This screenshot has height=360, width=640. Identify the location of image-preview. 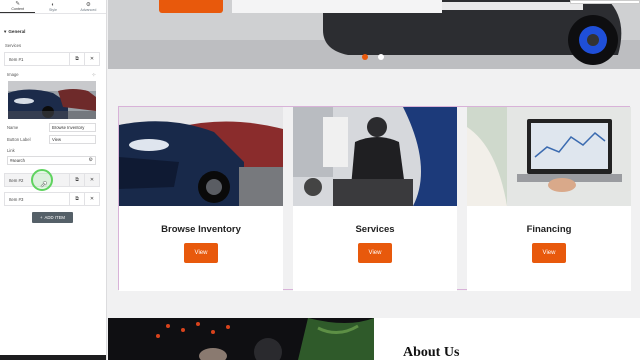
(52, 100).